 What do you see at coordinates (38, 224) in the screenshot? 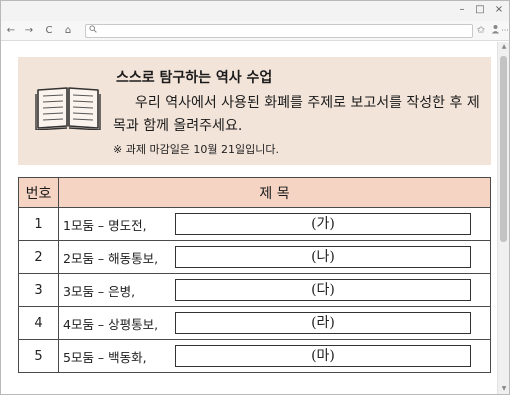
I see `row-number: 1` at bounding box center [38, 224].